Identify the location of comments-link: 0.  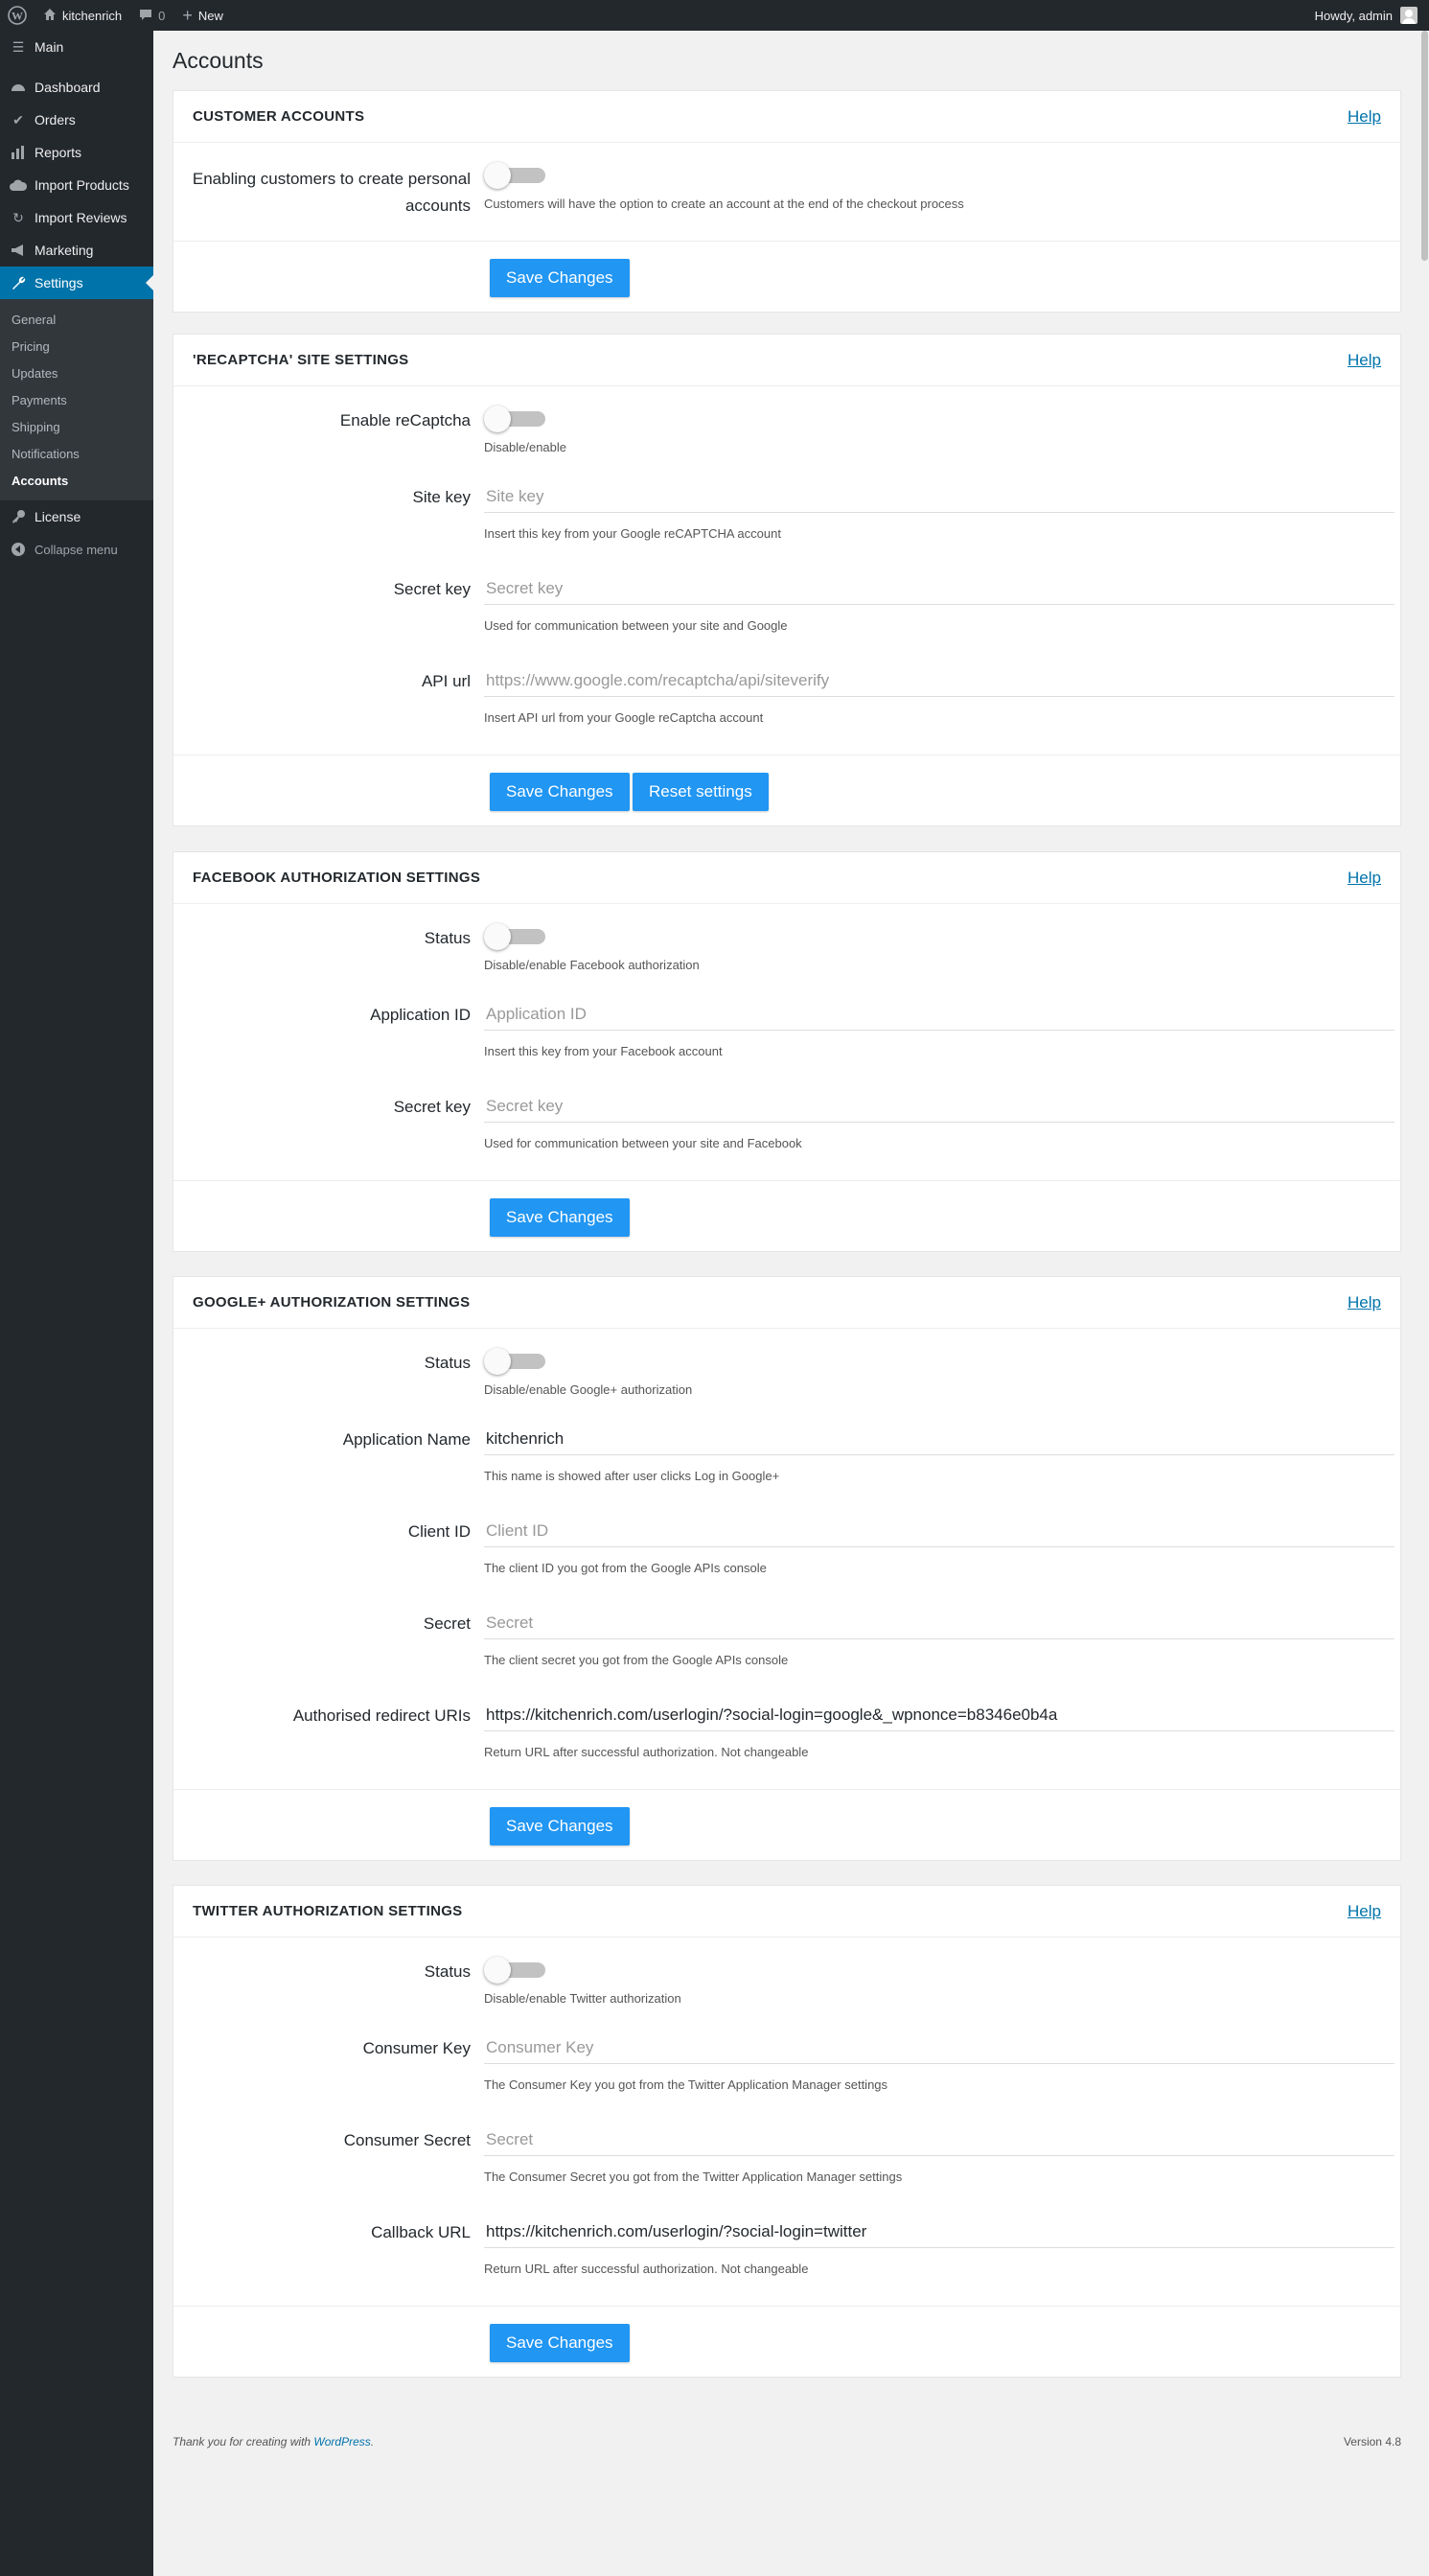
(151, 16).